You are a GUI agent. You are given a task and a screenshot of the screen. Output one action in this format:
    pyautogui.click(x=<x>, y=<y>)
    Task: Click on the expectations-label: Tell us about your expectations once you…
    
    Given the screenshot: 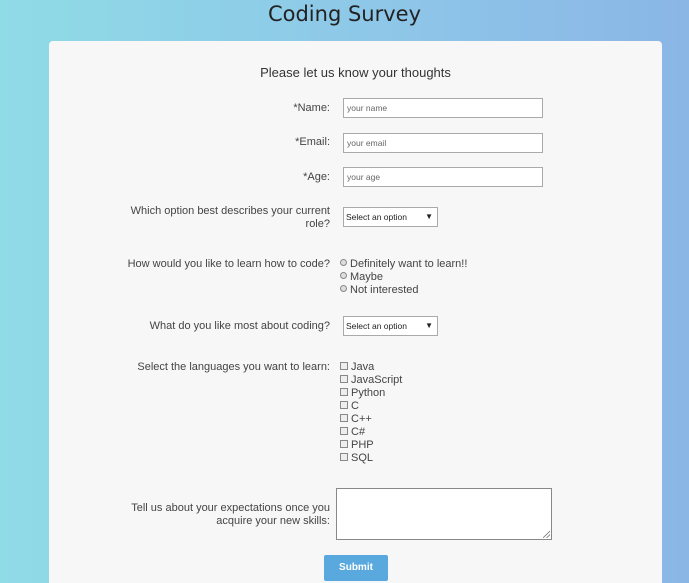 What is the action you would take?
    pyautogui.click(x=230, y=515)
    